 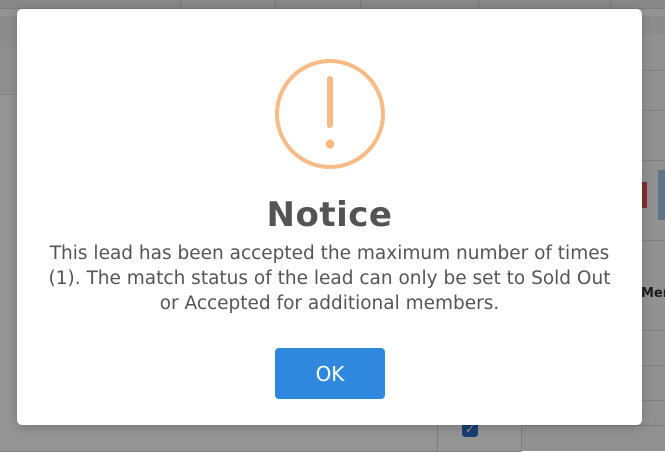 What do you see at coordinates (330, 114) in the screenshot?
I see `warning-exclamation-icon` at bounding box center [330, 114].